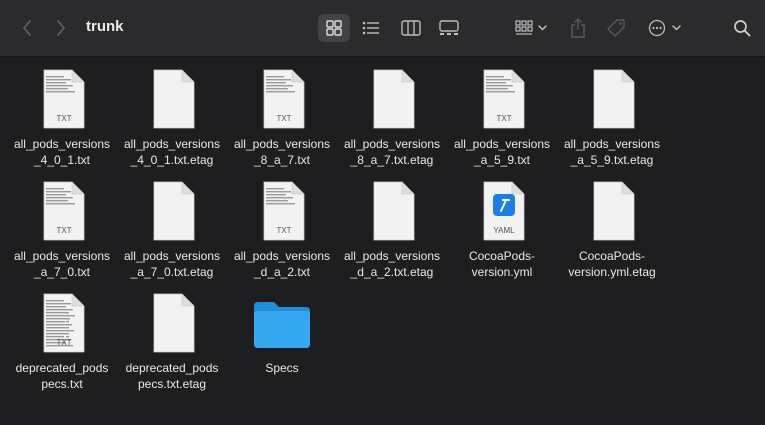 The height and width of the screenshot is (425, 765). Describe the element at coordinates (105, 26) in the screenshot. I see `window-title: trunk` at that location.